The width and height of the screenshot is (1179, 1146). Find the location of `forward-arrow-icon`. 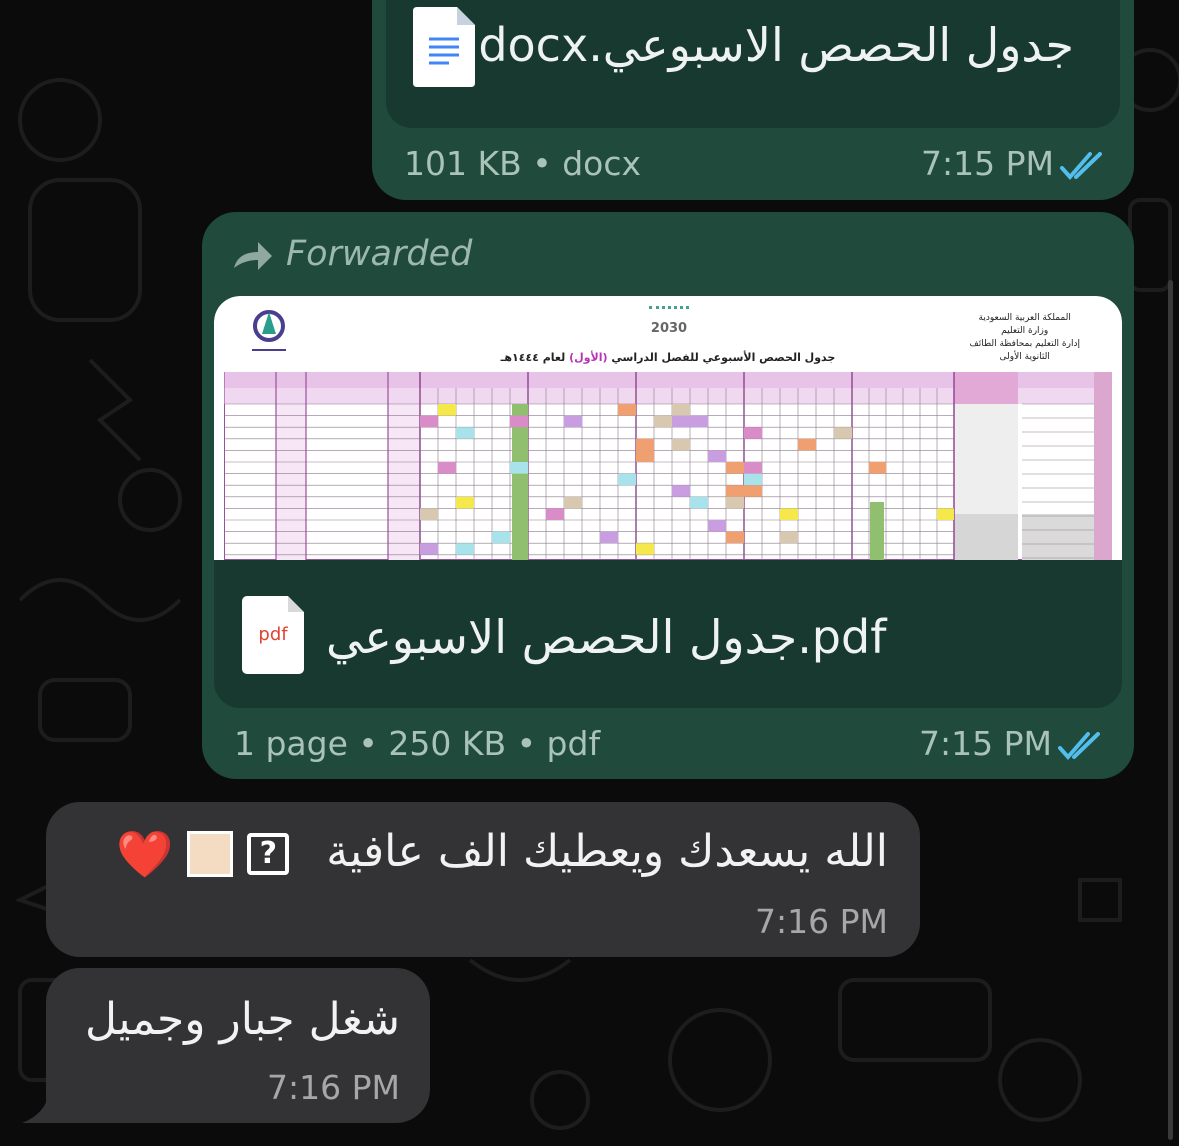

forward-arrow-icon is located at coordinates (253, 256).